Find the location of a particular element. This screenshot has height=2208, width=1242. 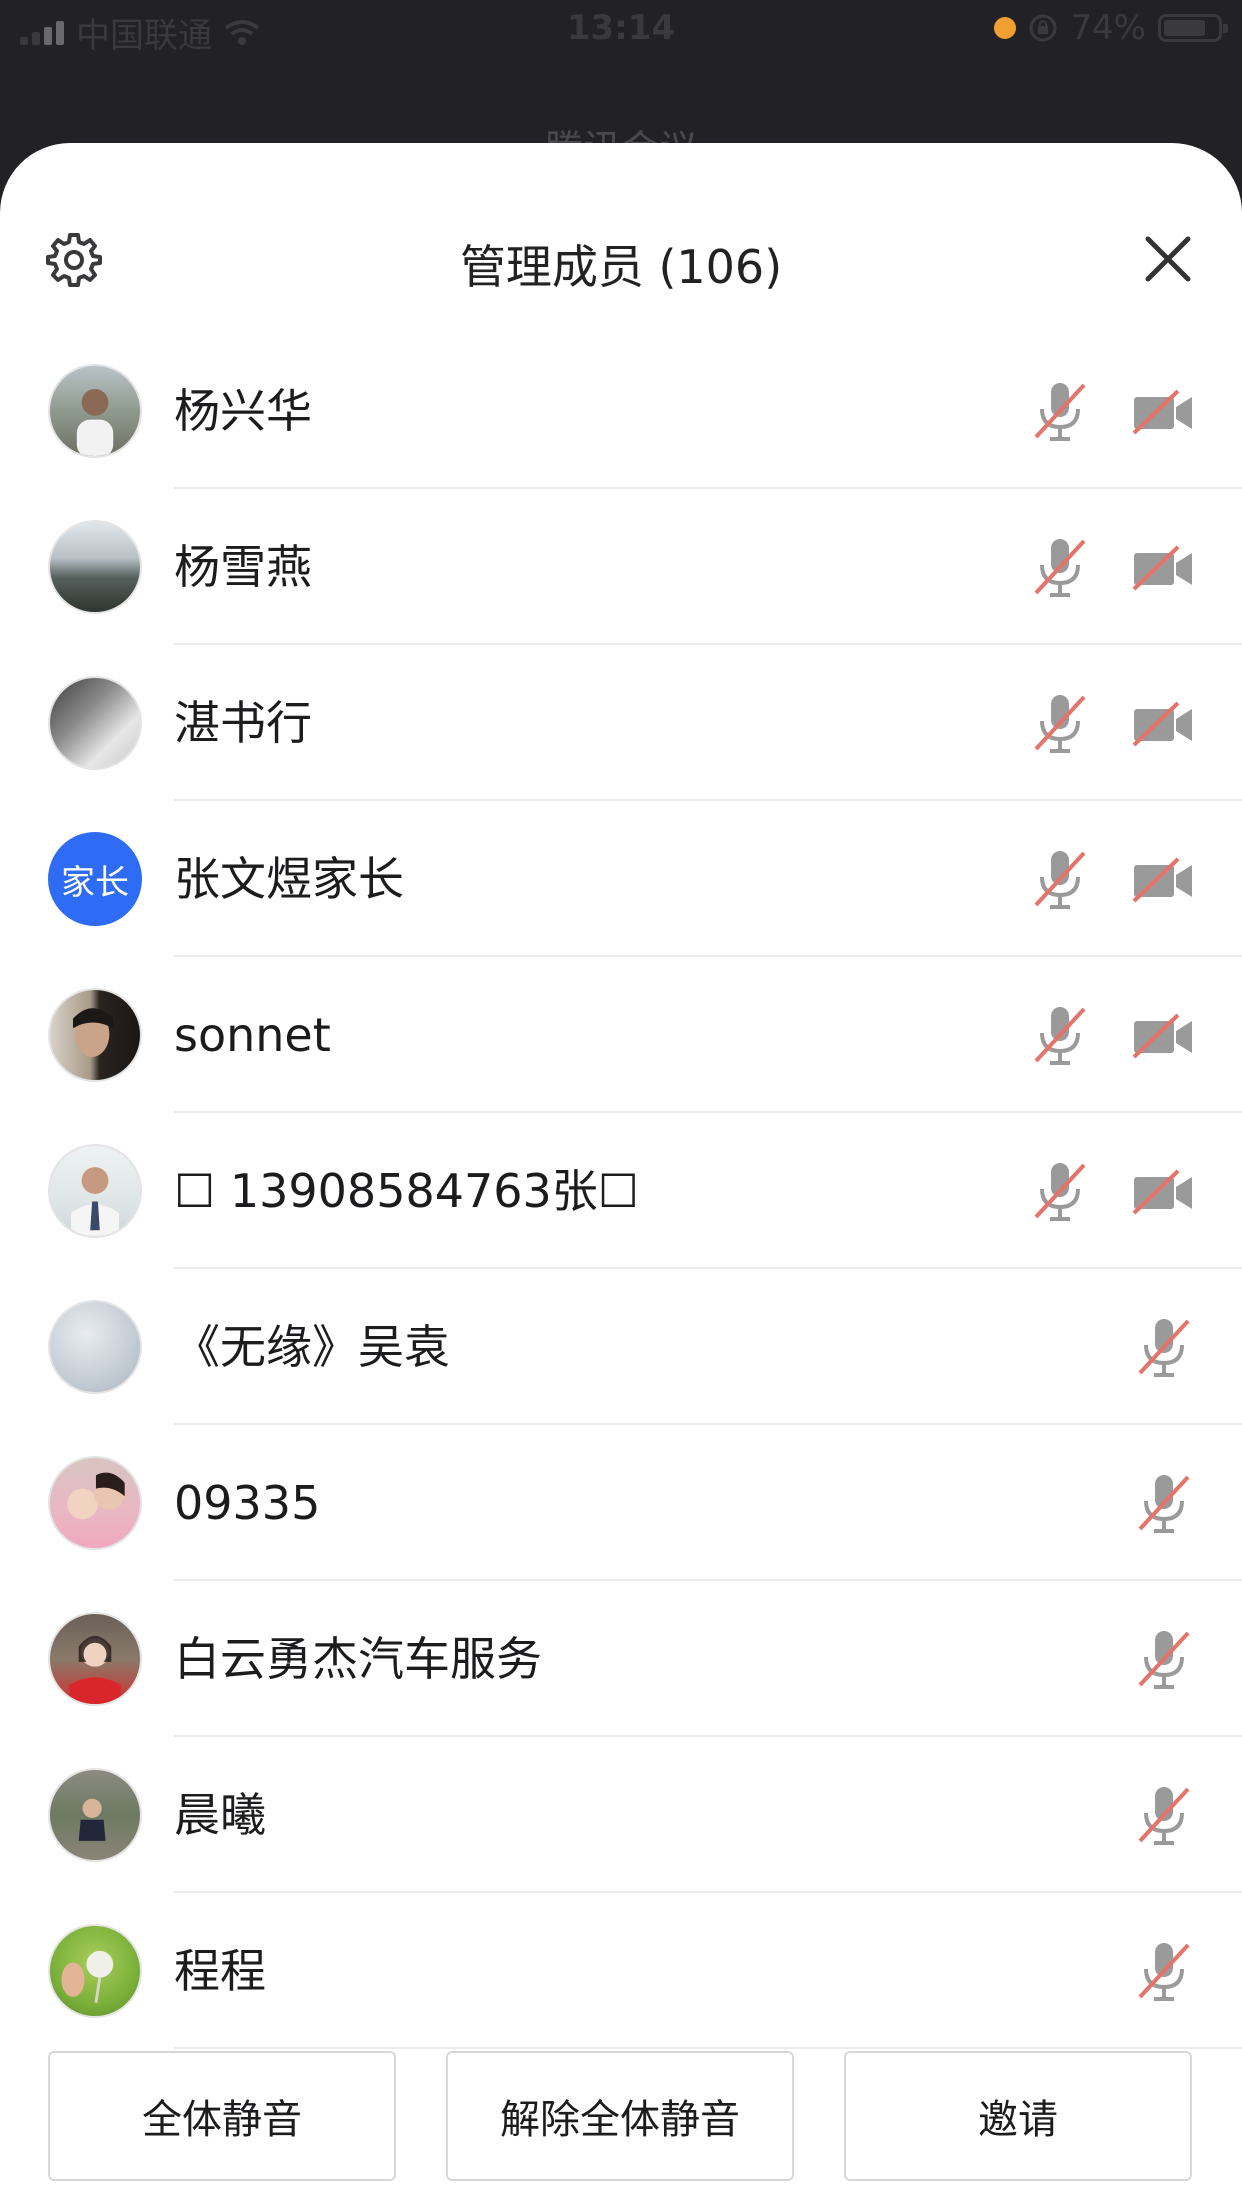

member-row: 白云勇杰汽车服务 is located at coordinates (621, 1659).